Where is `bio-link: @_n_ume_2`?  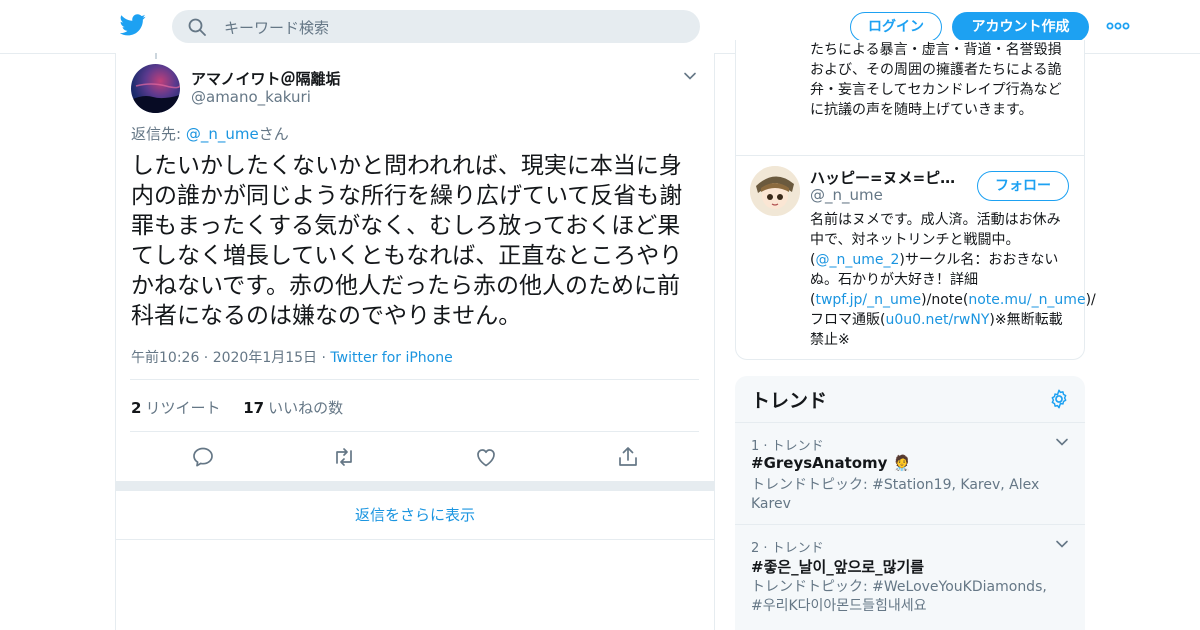
bio-link: @_n_ume_2 is located at coordinates (857, 260).